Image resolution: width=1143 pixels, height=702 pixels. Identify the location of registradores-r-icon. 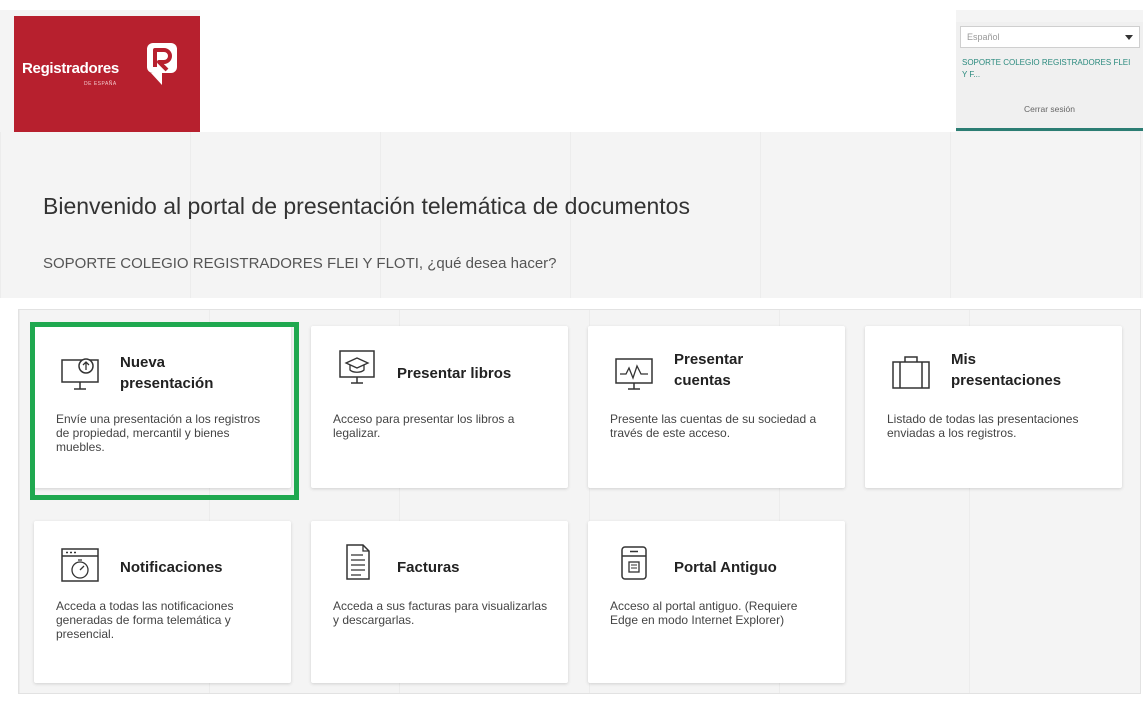
(162, 64).